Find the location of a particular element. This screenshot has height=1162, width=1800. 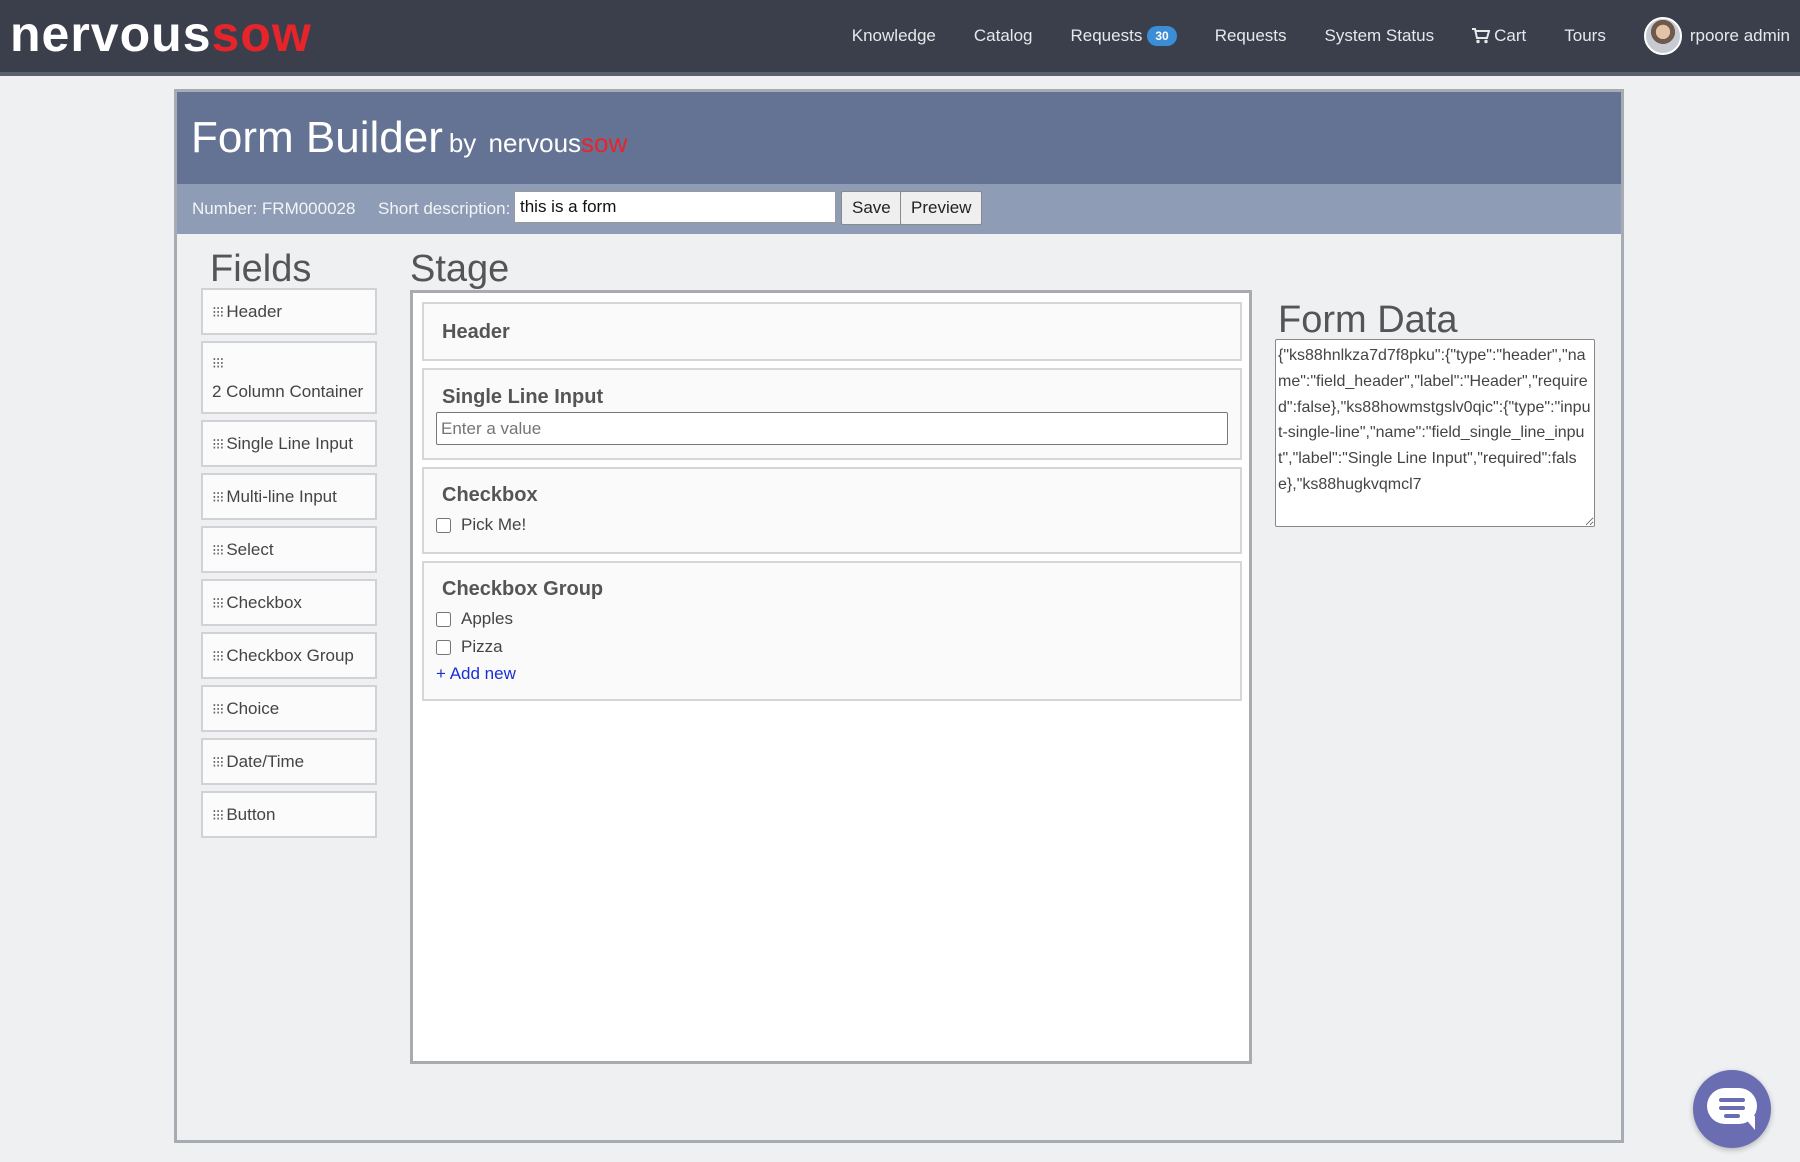

nav-requests-badged-label: Requests is located at coordinates (1106, 35).